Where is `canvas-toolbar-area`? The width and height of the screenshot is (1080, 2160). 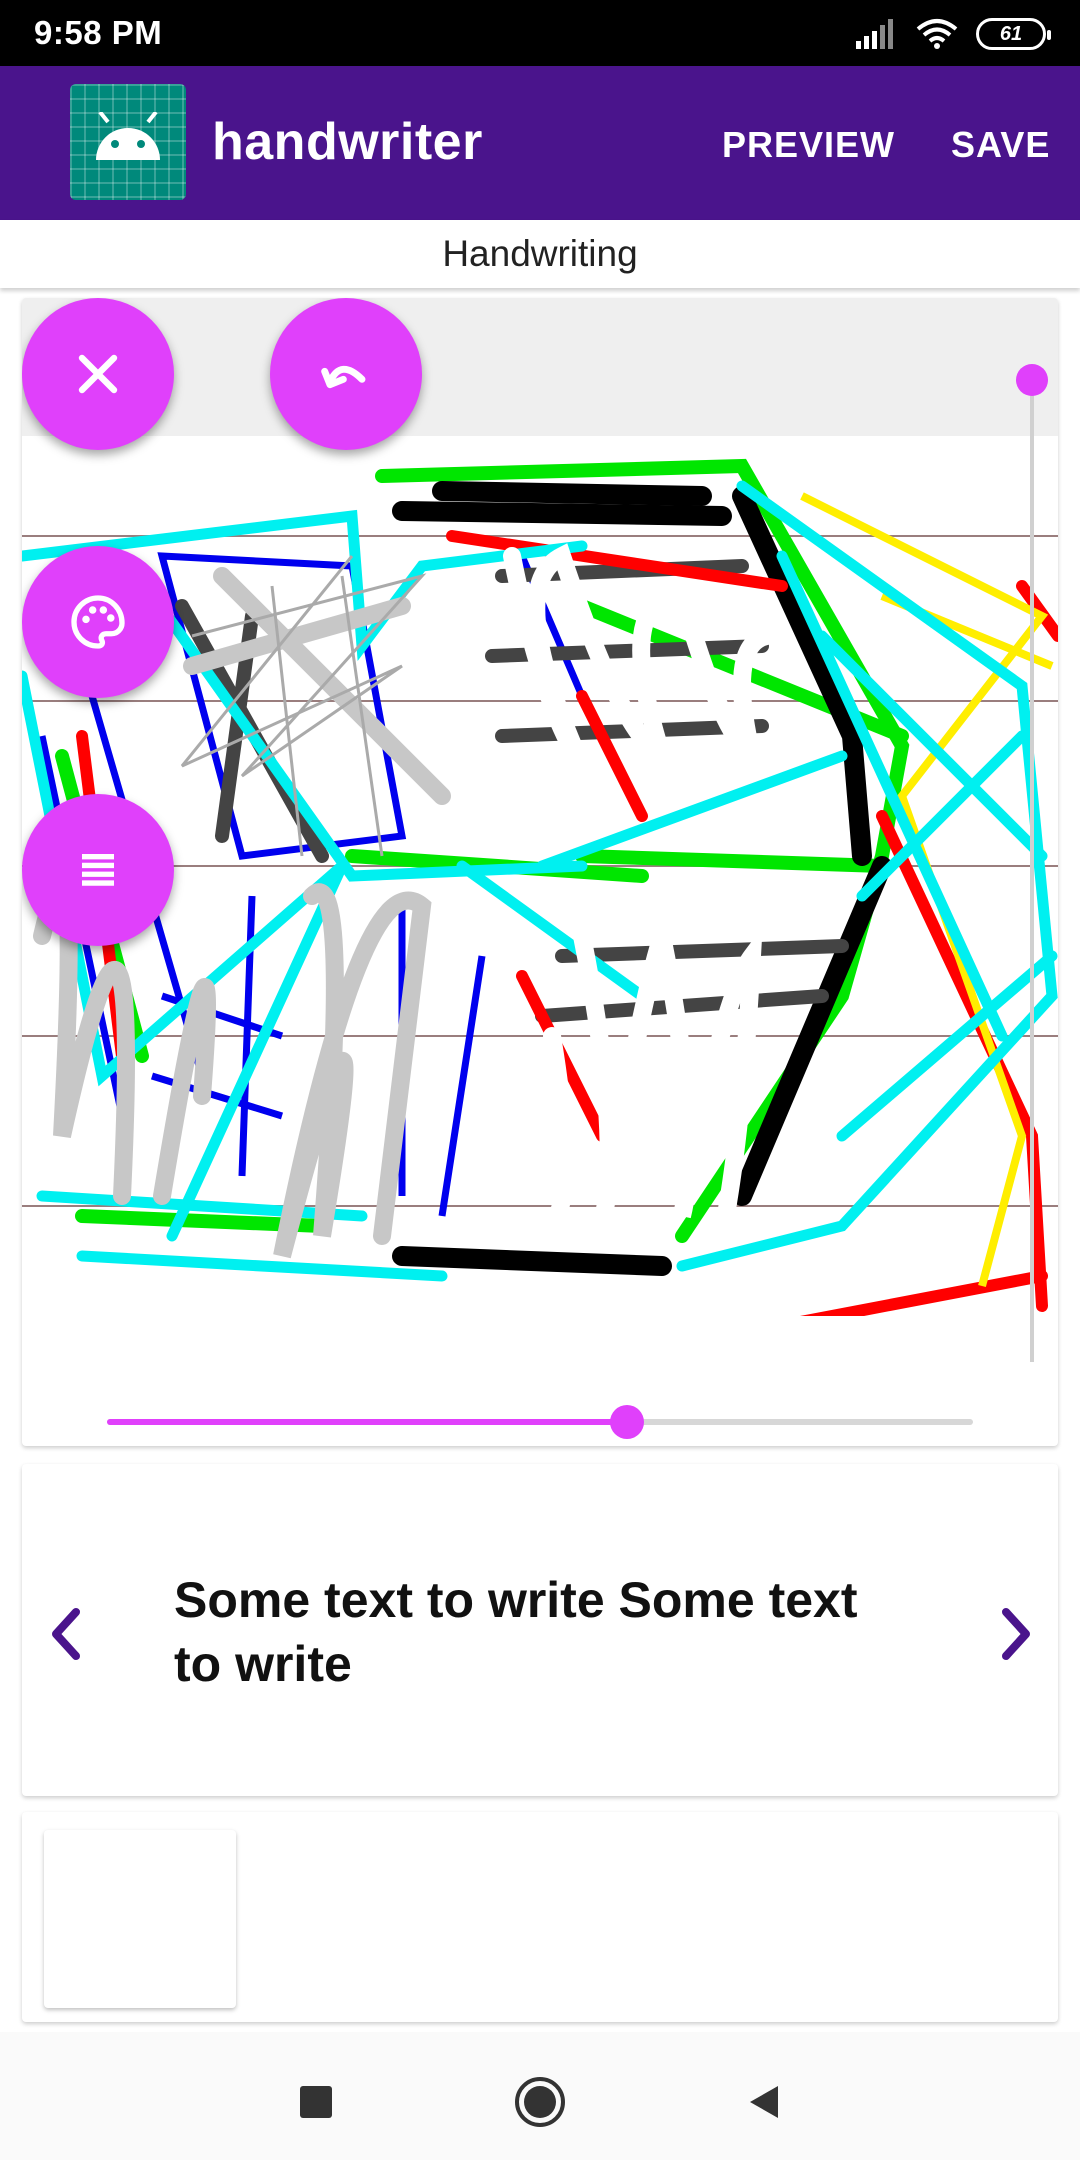 canvas-toolbar-area is located at coordinates (540, 367).